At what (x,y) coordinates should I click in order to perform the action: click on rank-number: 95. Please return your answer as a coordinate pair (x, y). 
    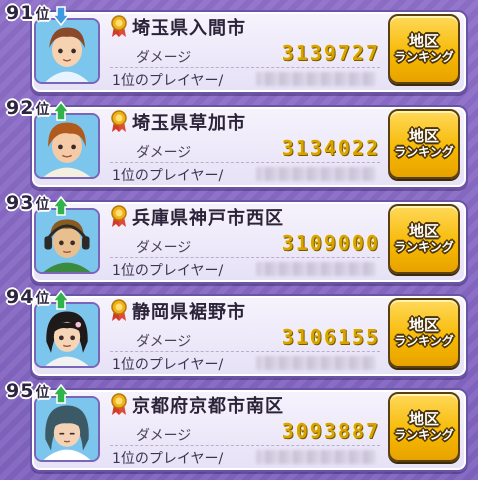
    Looking at the image, I should click on (20, 391).